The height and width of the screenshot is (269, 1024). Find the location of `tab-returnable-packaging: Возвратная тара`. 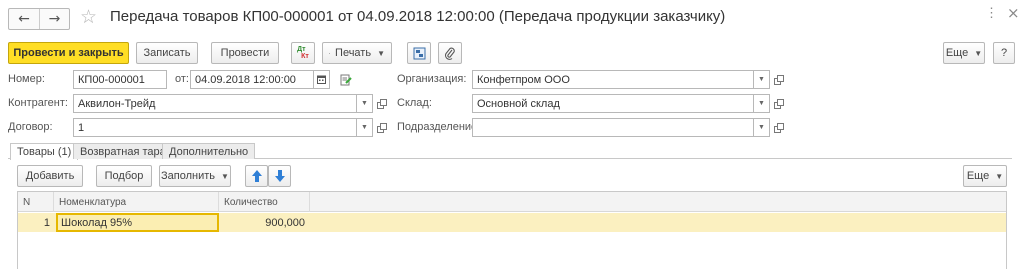

tab-returnable-packaging: Возвратная тара is located at coordinates (123, 151).